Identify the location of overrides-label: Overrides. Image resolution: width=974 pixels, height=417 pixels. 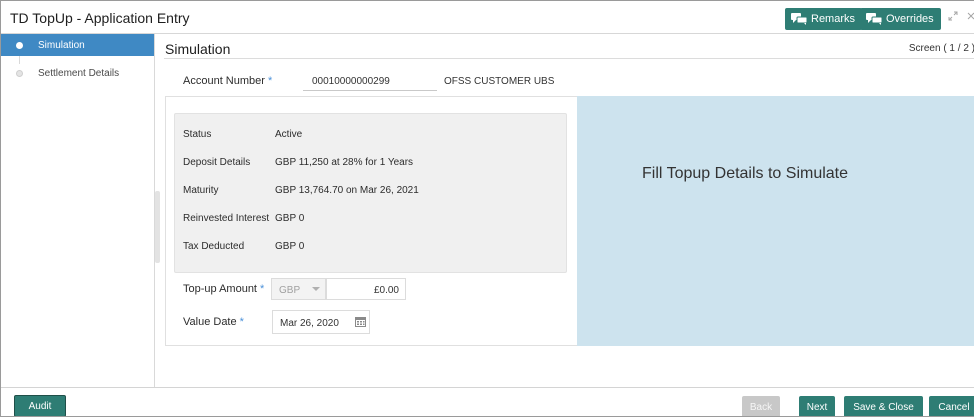
(910, 19).